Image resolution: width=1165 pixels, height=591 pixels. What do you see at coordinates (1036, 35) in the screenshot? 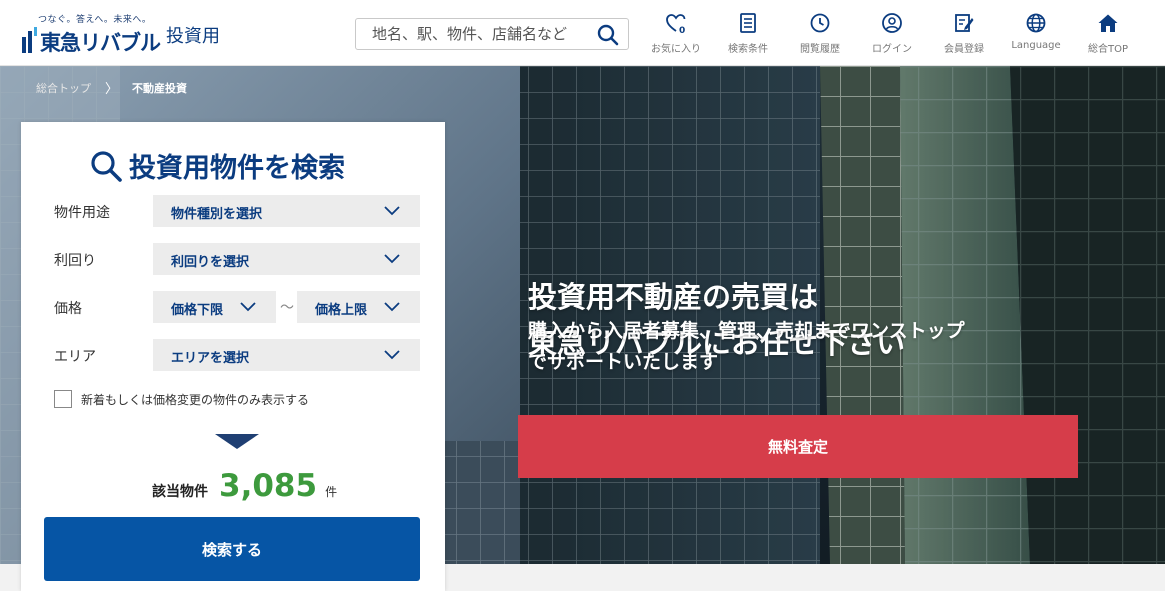
I see `nav-language: Language` at bounding box center [1036, 35].